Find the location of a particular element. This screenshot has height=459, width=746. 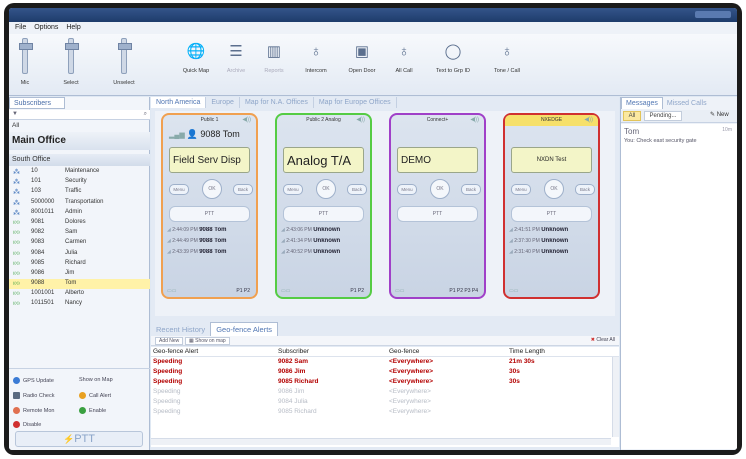

subscriber-filter: ▼ ⌕ is located at coordinates (79, 115).